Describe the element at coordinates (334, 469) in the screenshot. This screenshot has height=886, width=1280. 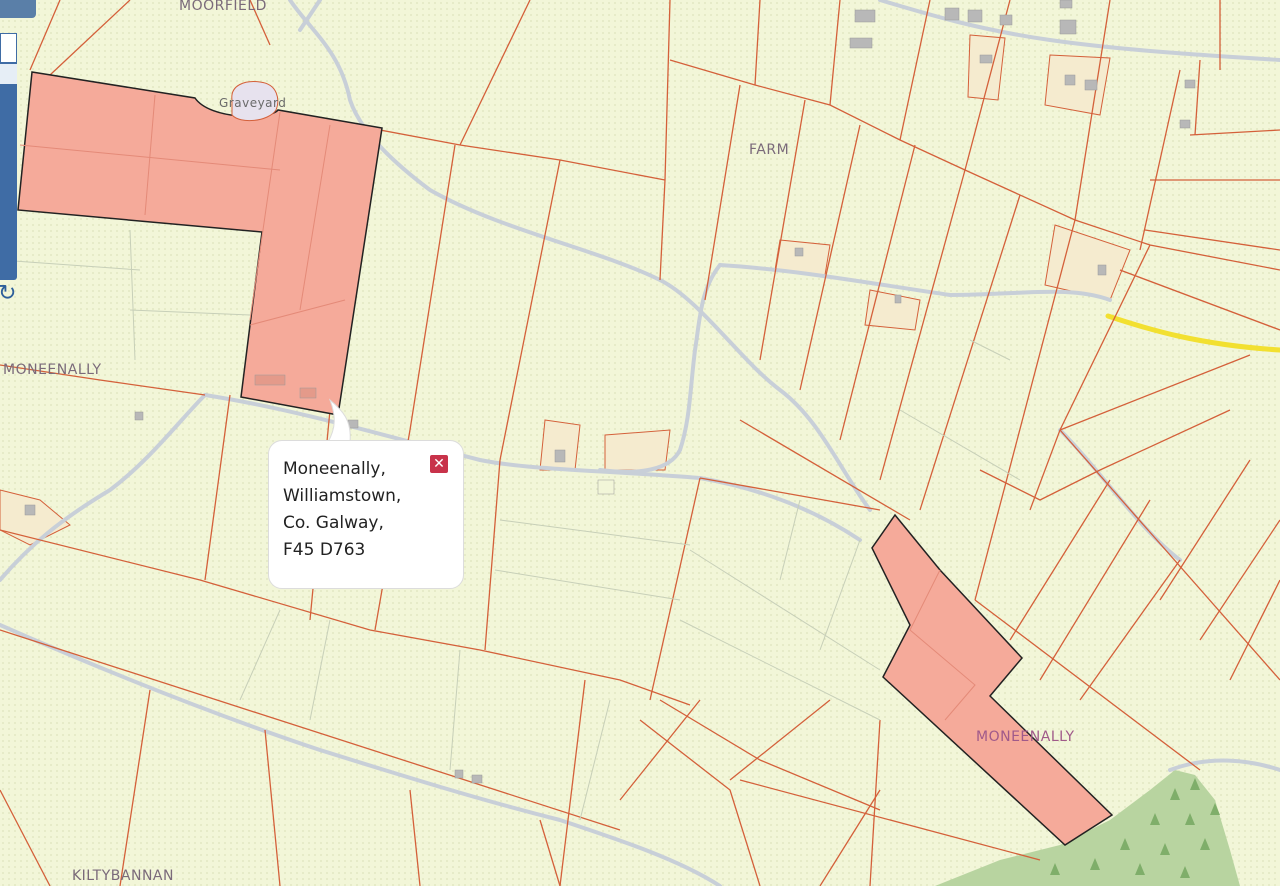
I see `popup-address-line: Moneenally,` at that location.